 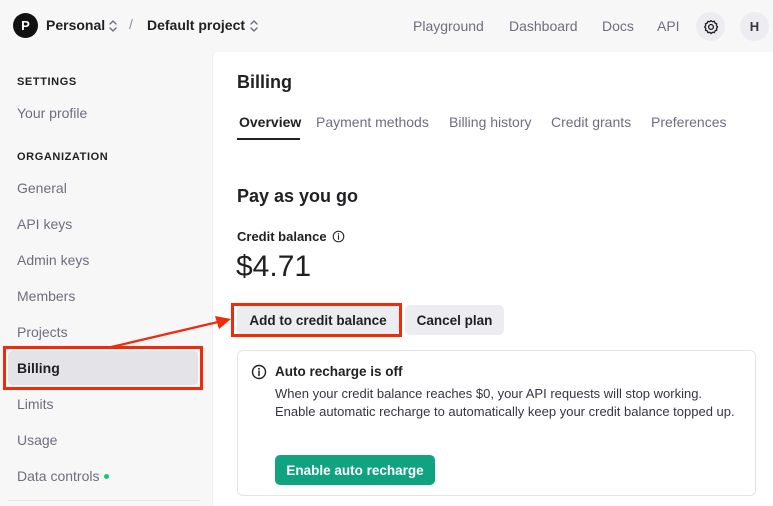 I want to click on sidebar-item-limits: Limits, so click(x=35, y=404).